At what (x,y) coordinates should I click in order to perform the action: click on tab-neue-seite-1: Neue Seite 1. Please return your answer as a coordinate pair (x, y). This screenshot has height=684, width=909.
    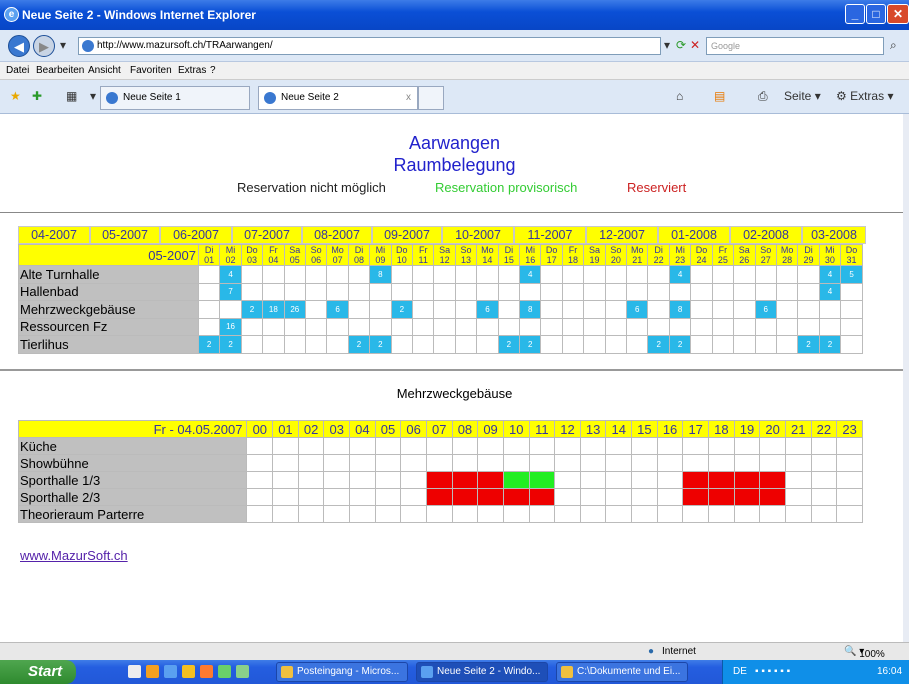
    Looking at the image, I should click on (175, 98).